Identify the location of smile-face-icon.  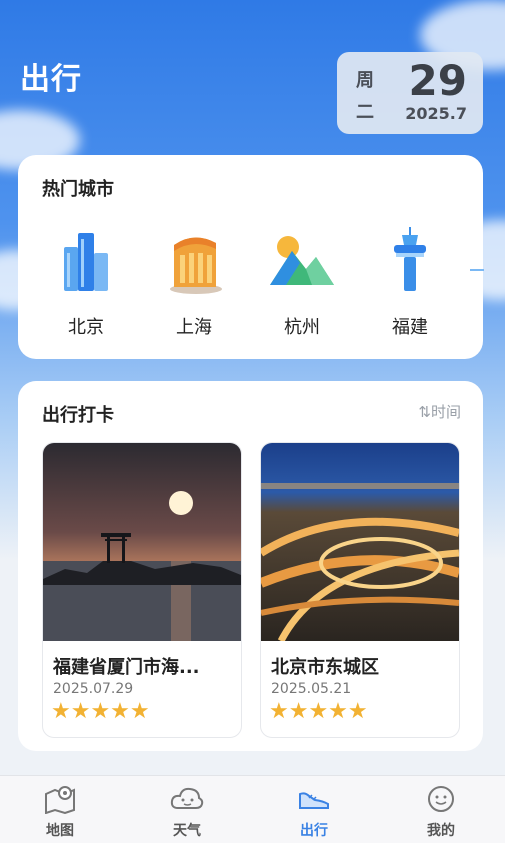
(441, 799).